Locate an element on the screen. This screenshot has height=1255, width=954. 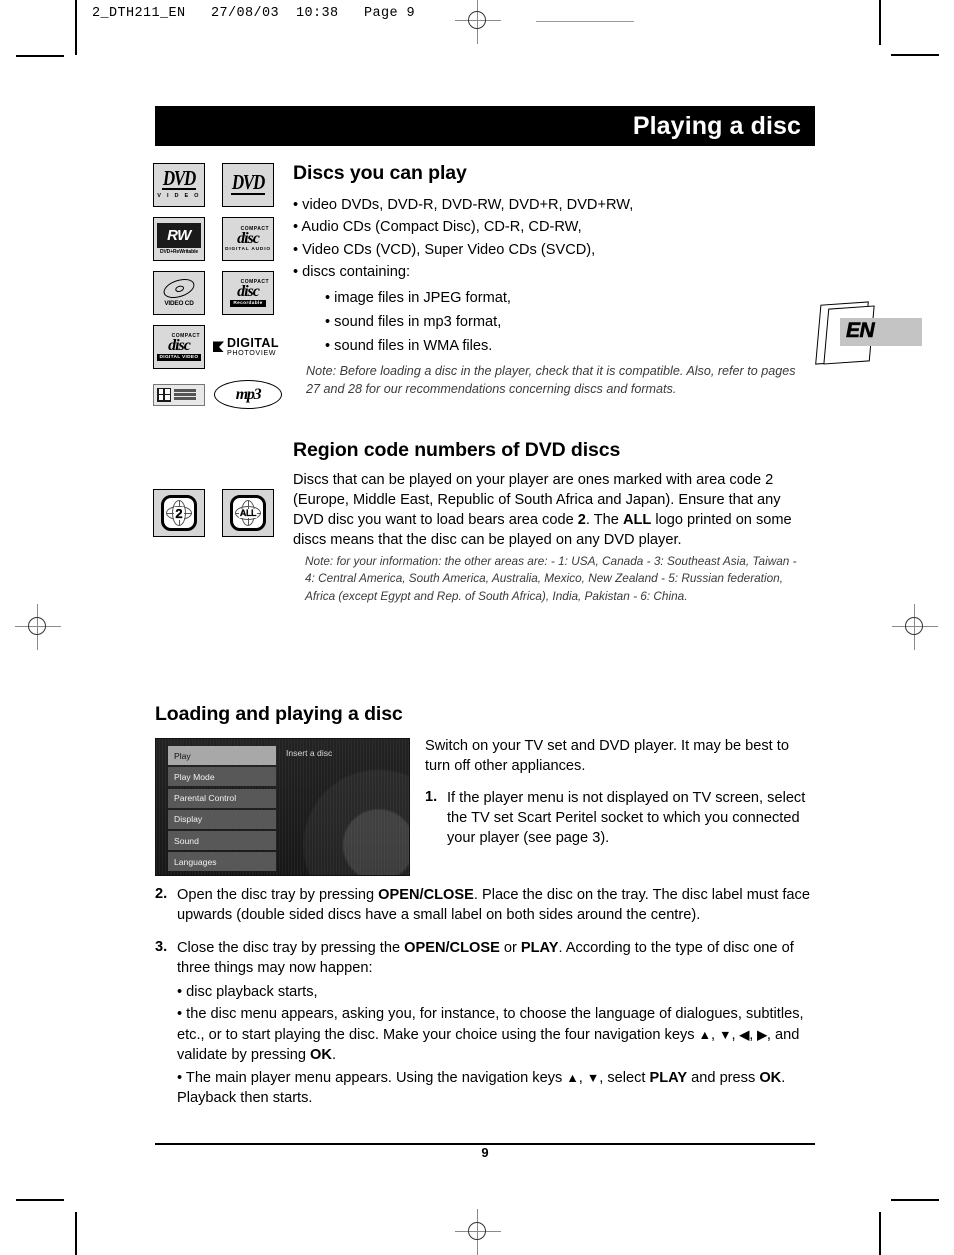
nav-down-arrow-icon: ▼ is located at coordinates (725, 1034).